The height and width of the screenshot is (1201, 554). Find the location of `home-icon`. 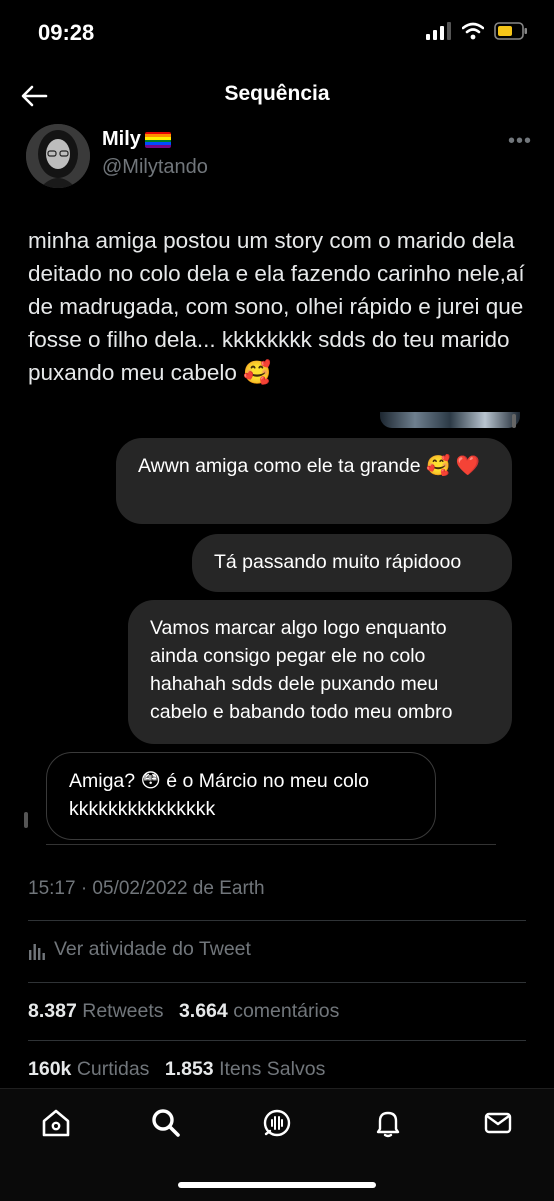

home-icon is located at coordinates (56, 1123).